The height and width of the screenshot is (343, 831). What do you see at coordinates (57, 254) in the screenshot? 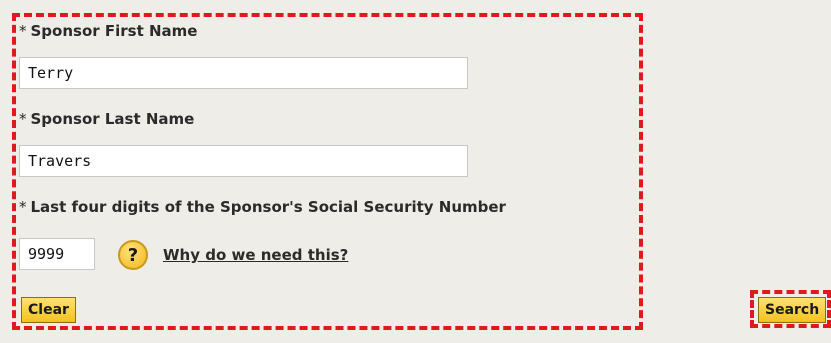
I see `ssn-last-four-input` at bounding box center [57, 254].